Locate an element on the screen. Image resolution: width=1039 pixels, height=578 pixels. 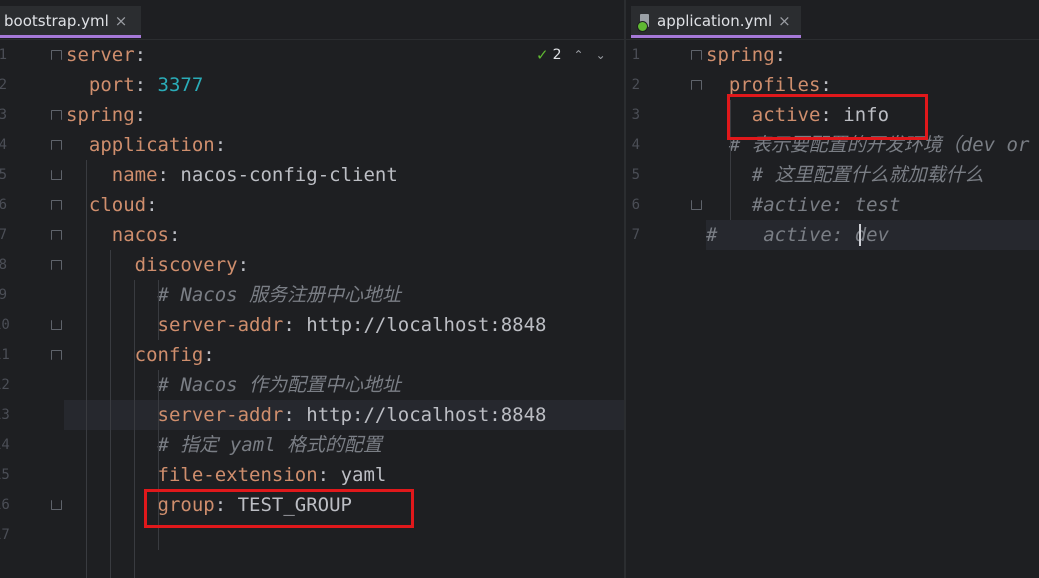
line-number: 3 is located at coordinates (3, 115).